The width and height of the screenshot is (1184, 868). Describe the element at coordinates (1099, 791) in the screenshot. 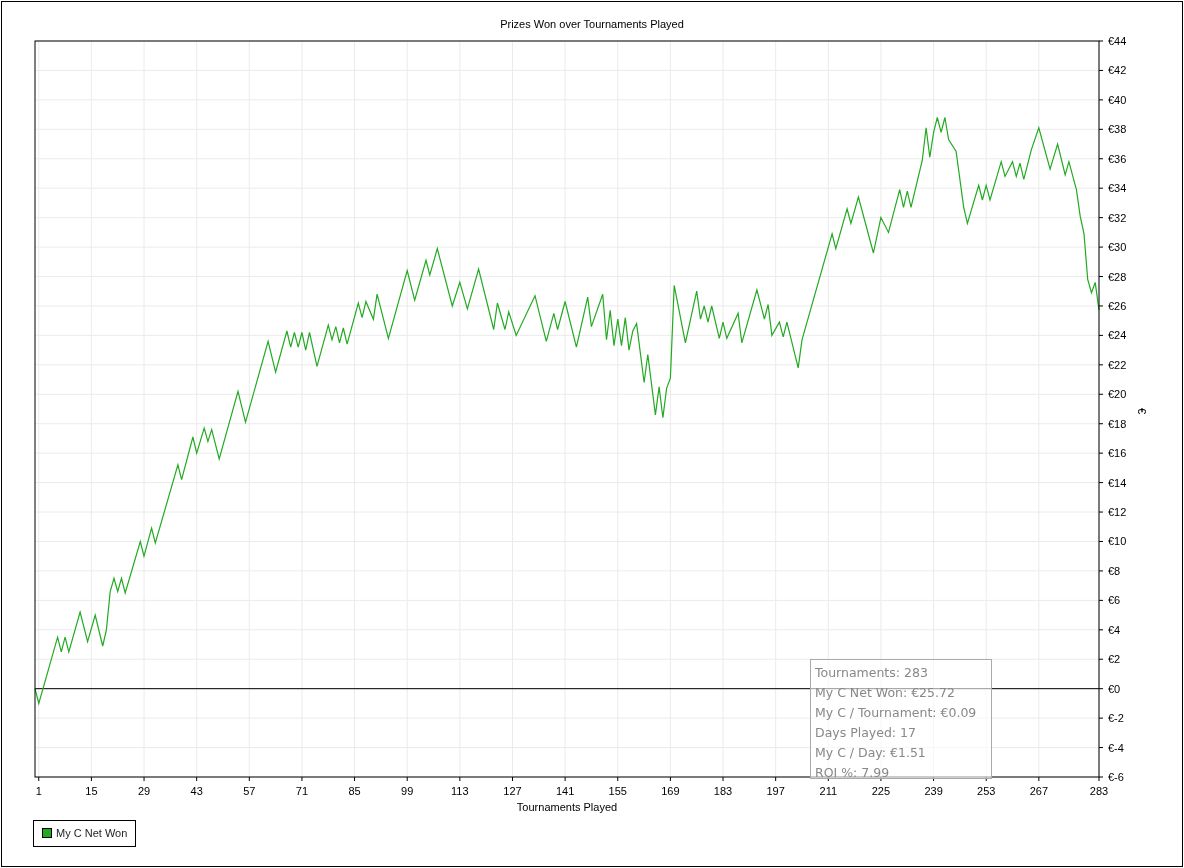

I see `x-tick-label: 283` at that location.